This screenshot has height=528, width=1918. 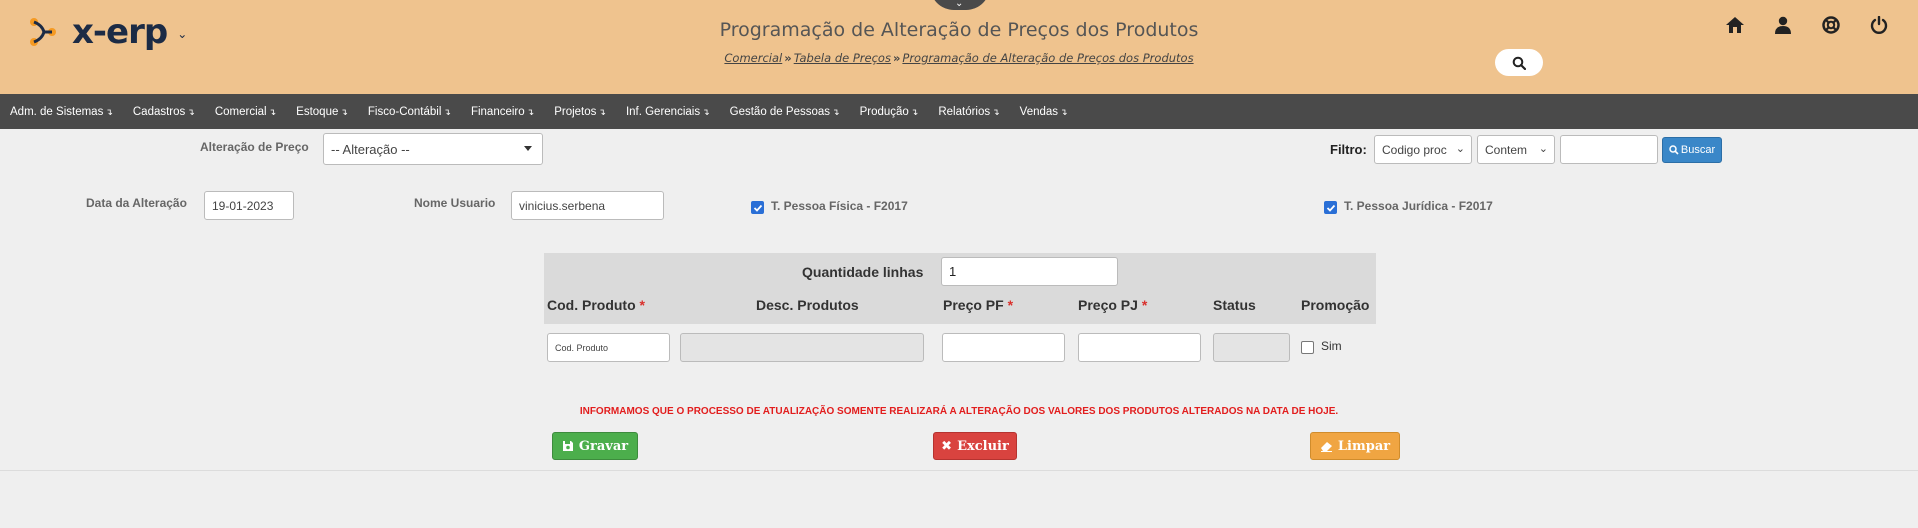 What do you see at coordinates (1029, 271) in the screenshot?
I see `quantidade-linhas-input: 1` at bounding box center [1029, 271].